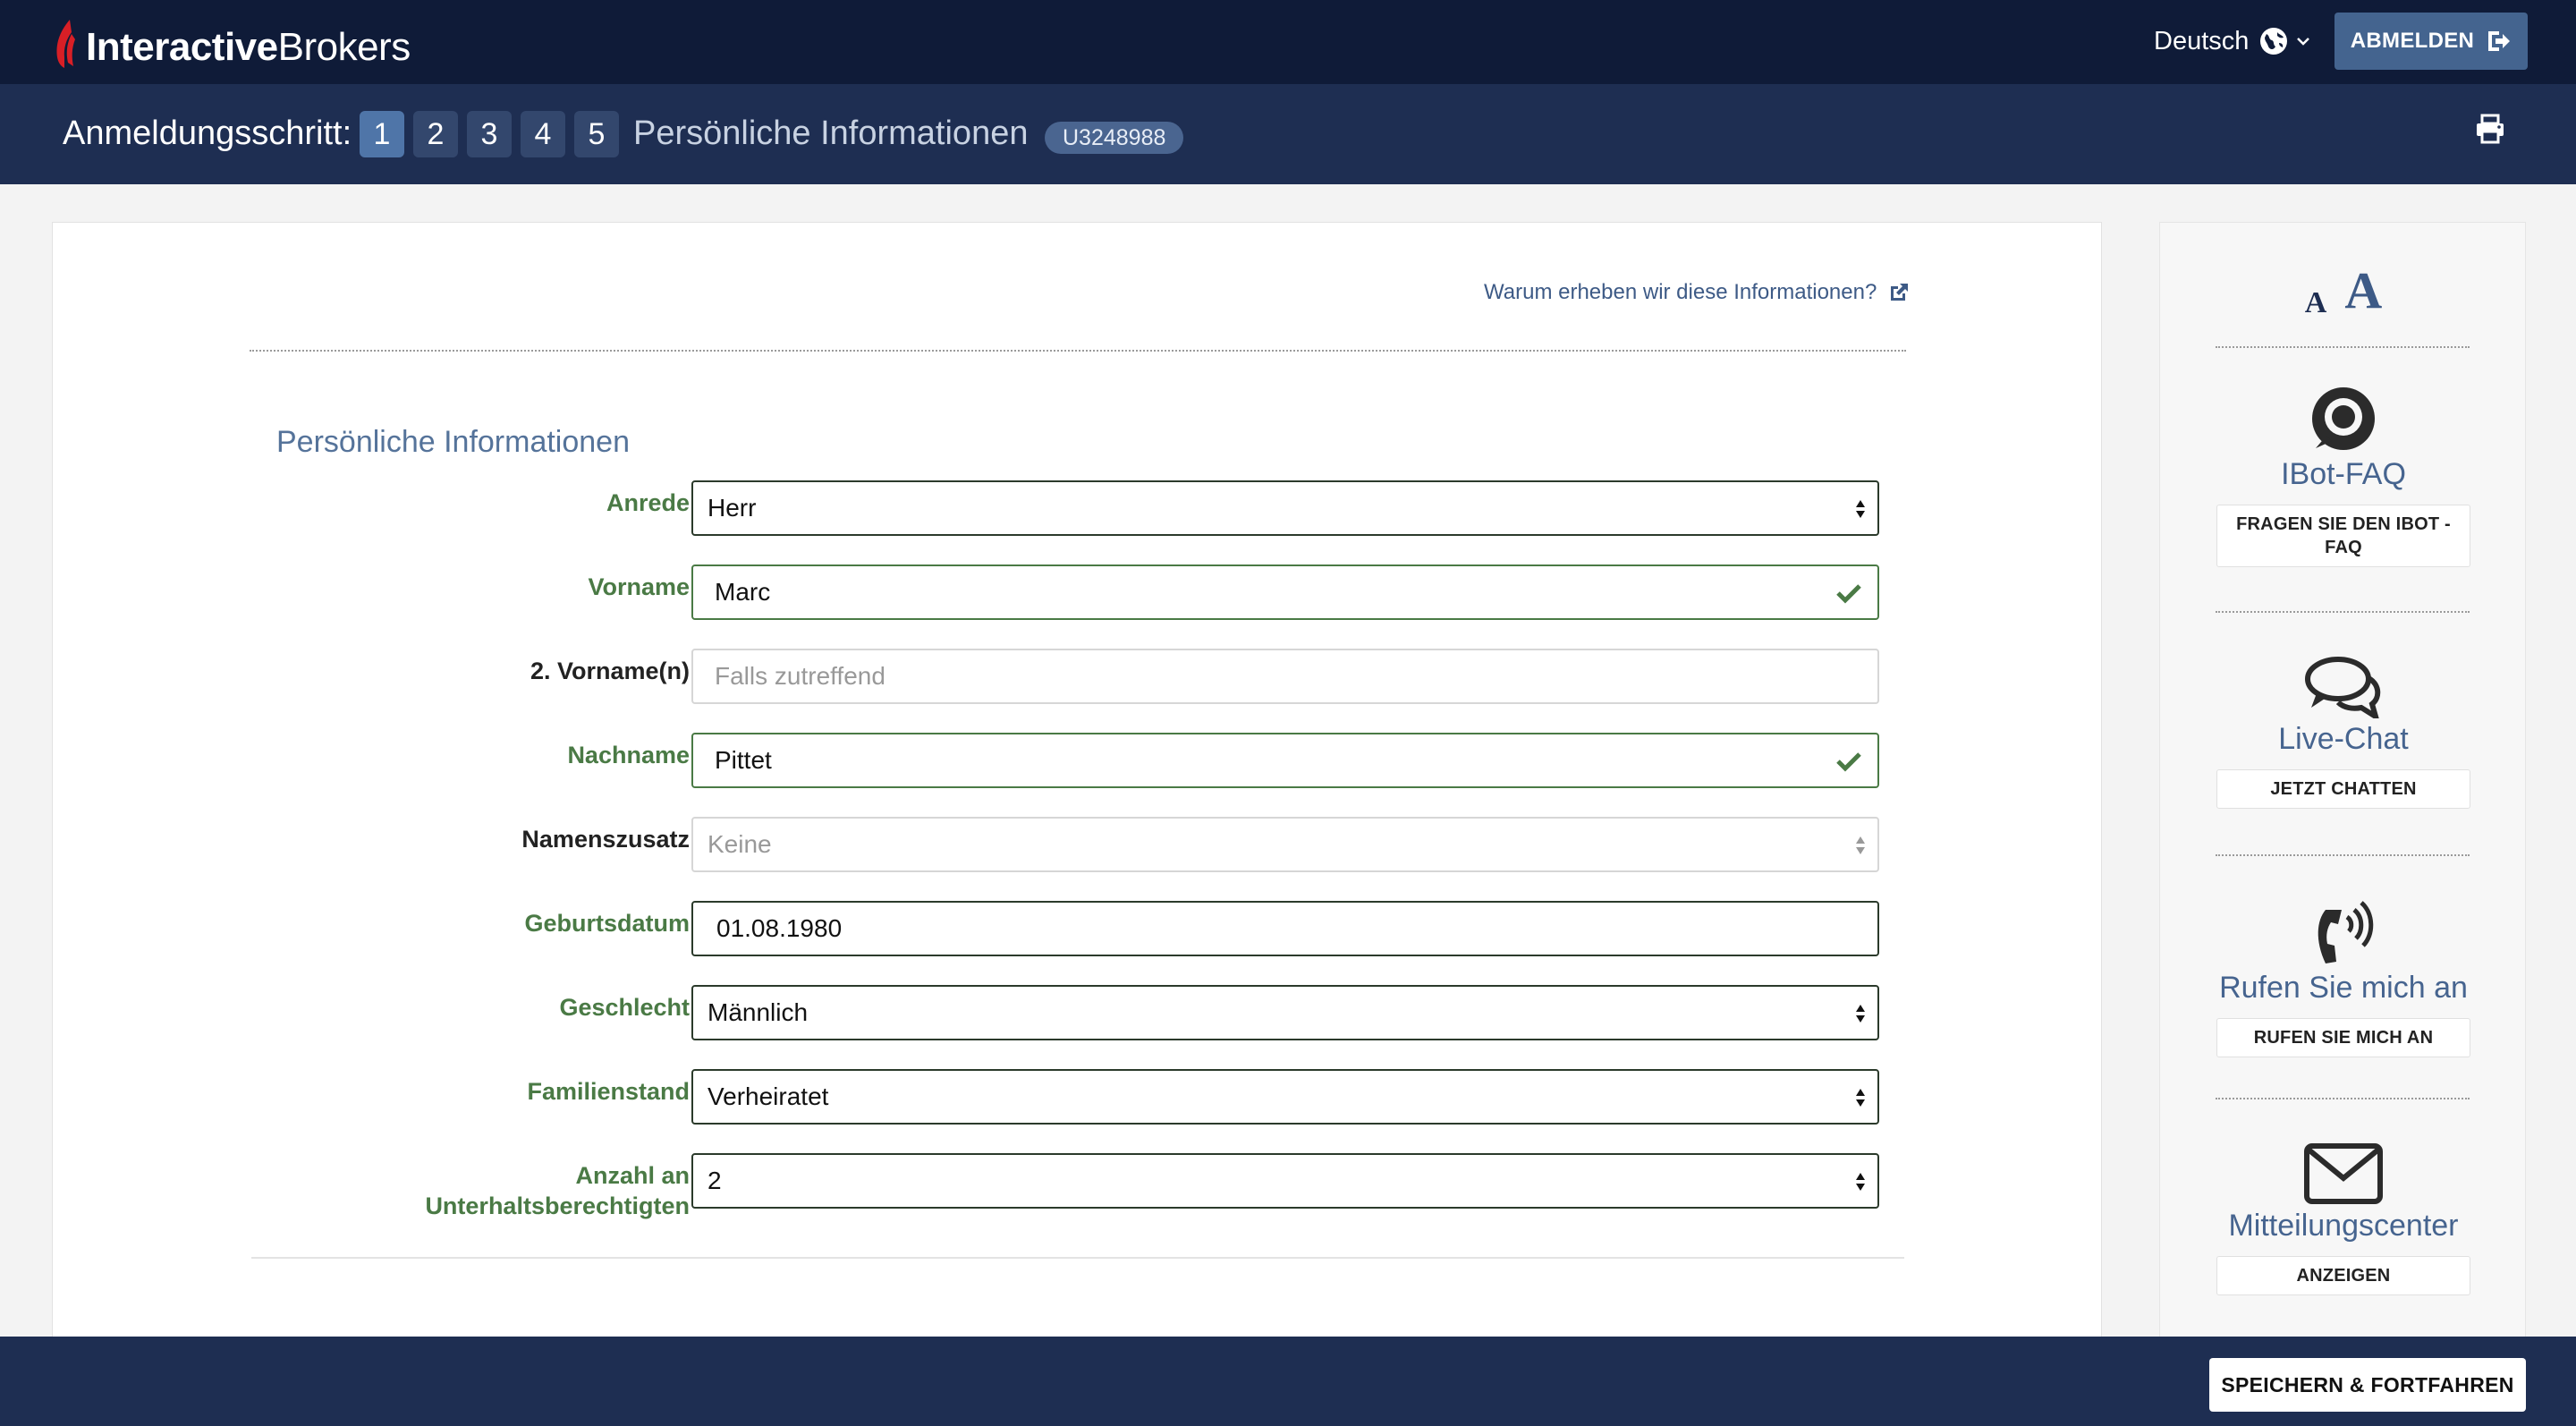  I want to click on globe-icon, so click(2274, 42).